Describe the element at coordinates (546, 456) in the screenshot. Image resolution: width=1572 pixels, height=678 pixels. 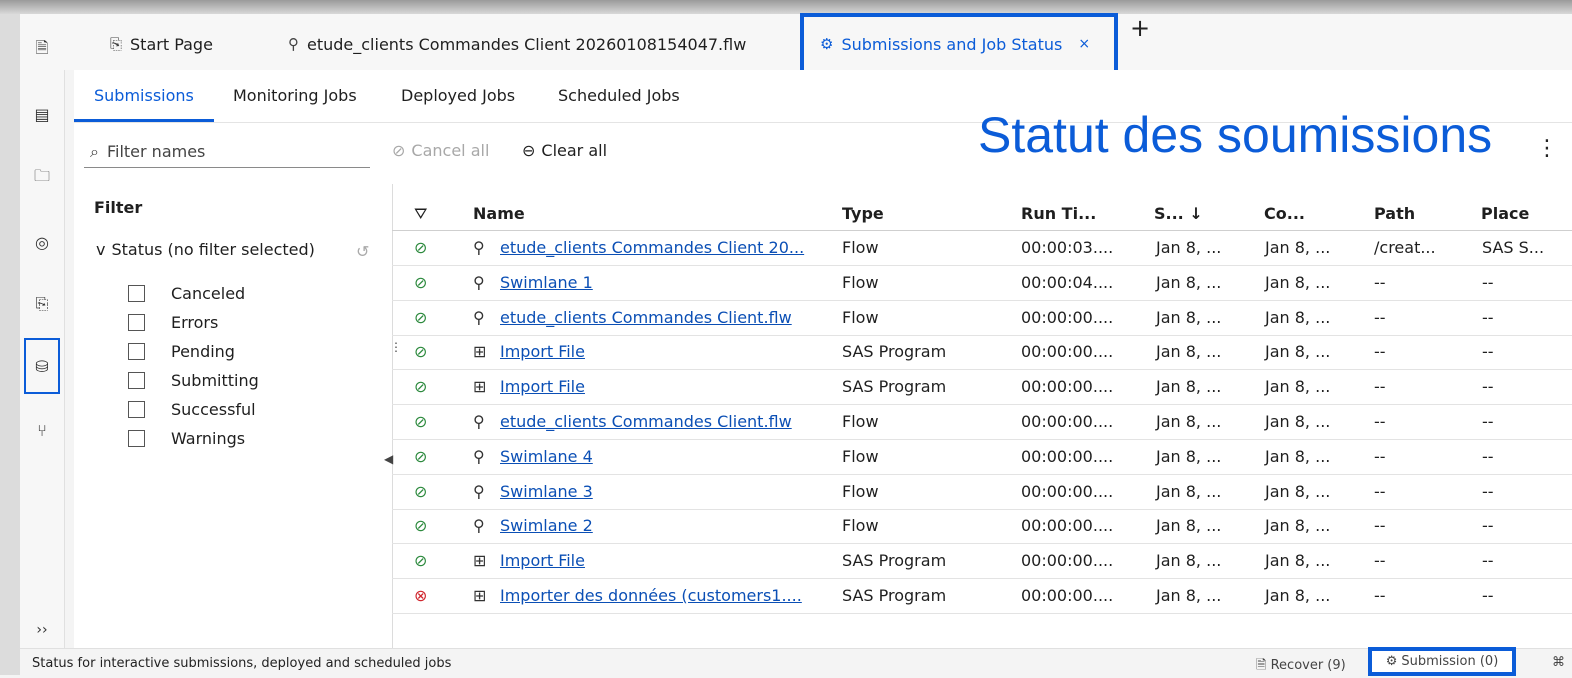
I see `job-name-link: Swimlane 4` at that location.